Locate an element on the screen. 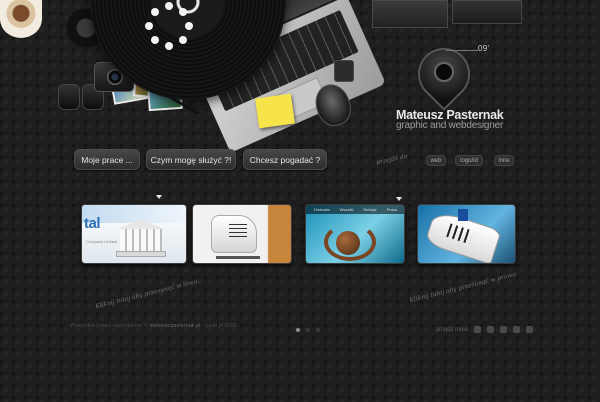 This screenshot has height=402, width=600. portfolio-thumb-1: tal Company Limited is located at coordinates (134, 234).